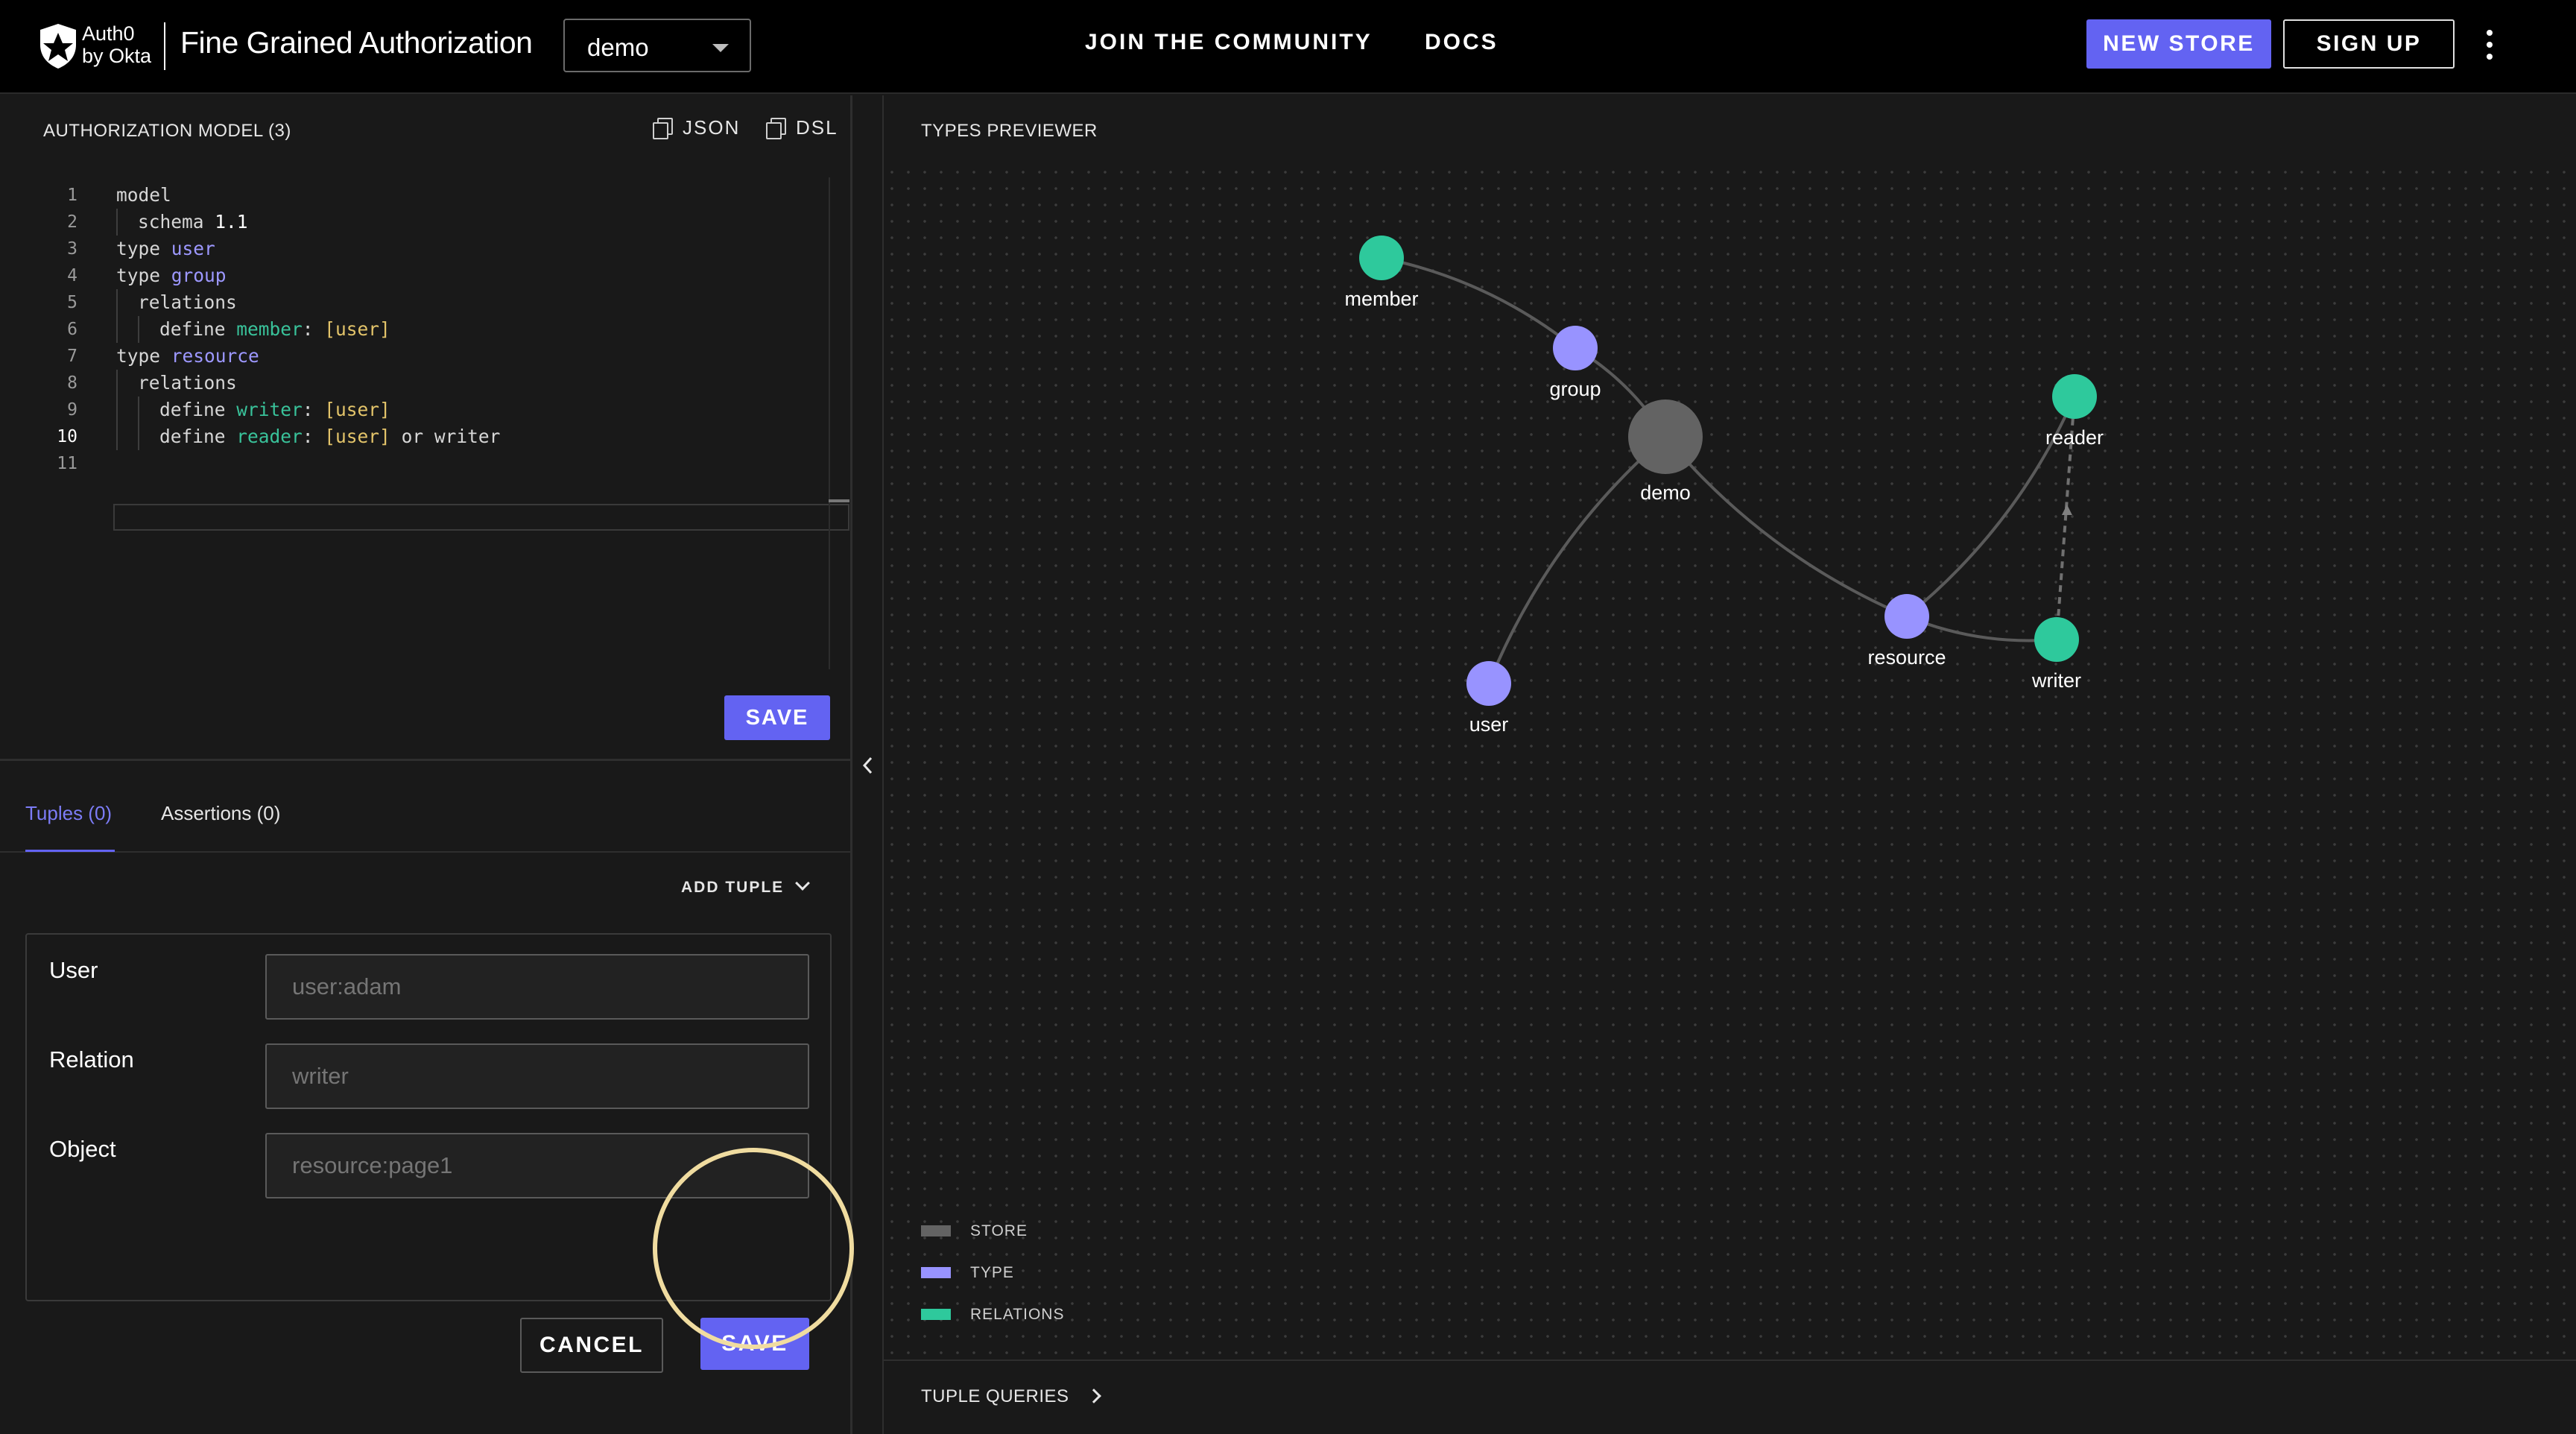 The height and width of the screenshot is (1434, 2576). Describe the element at coordinates (537, 1076) in the screenshot. I see `relation-input` at that location.